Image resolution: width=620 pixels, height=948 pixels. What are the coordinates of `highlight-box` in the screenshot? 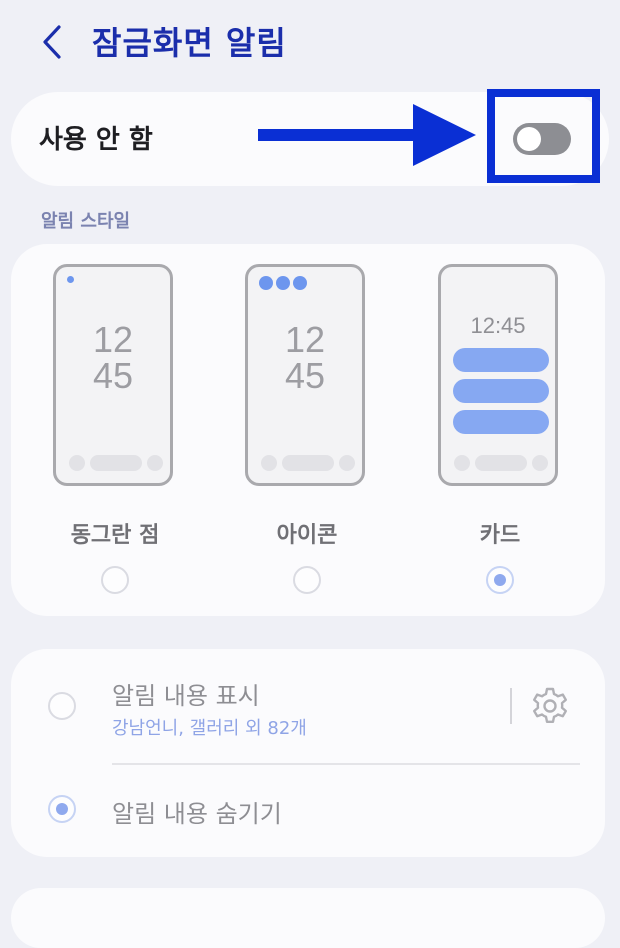 It's located at (543, 136).